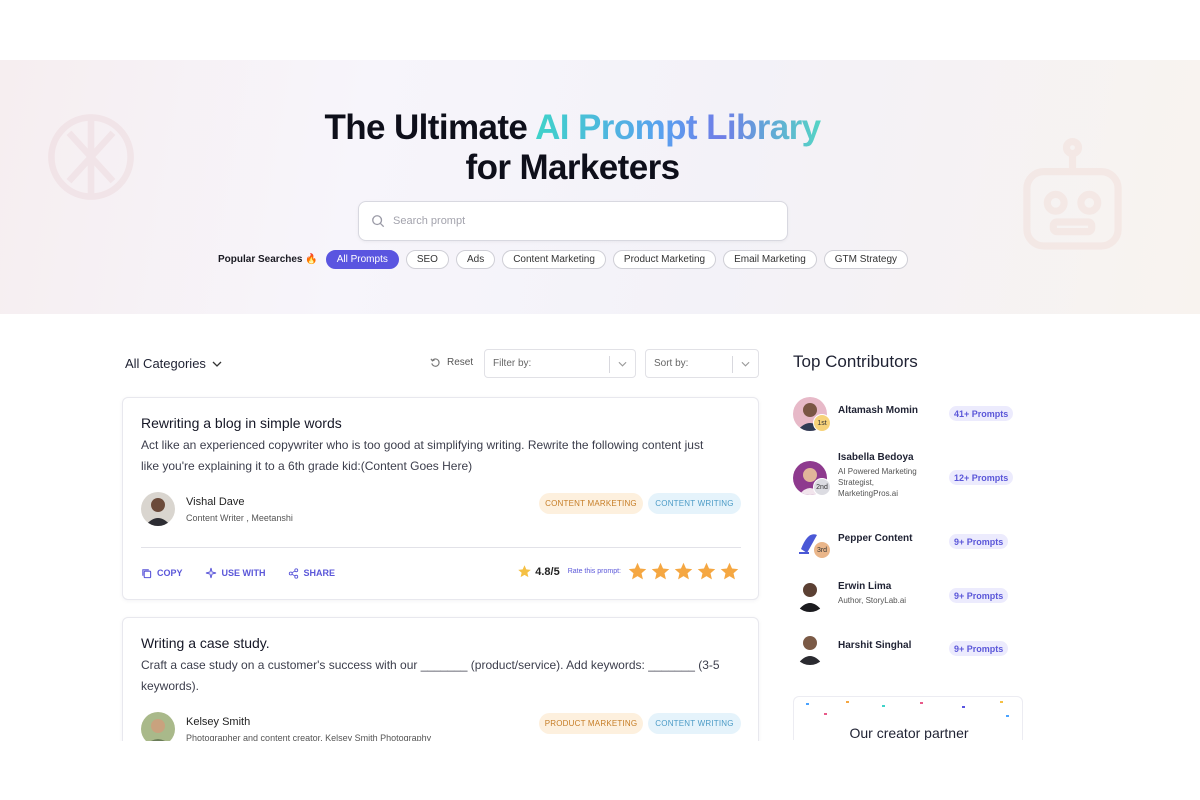  What do you see at coordinates (770, 259) in the screenshot?
I see `chip-email-marketing: Email Marketing` at bounding box center [770, 259].